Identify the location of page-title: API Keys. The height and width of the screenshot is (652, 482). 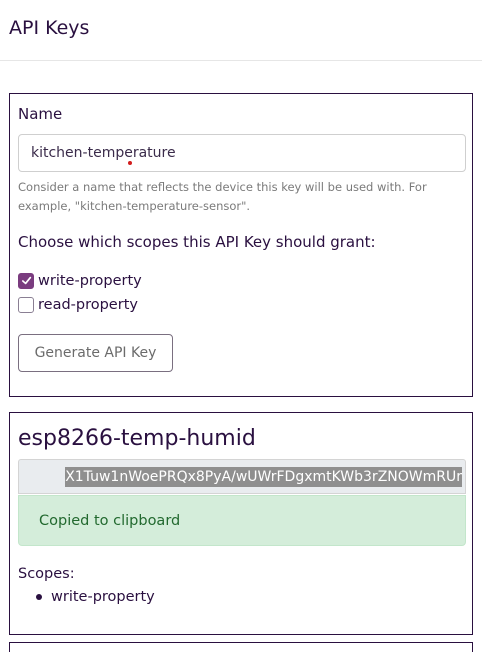
(49, 28).